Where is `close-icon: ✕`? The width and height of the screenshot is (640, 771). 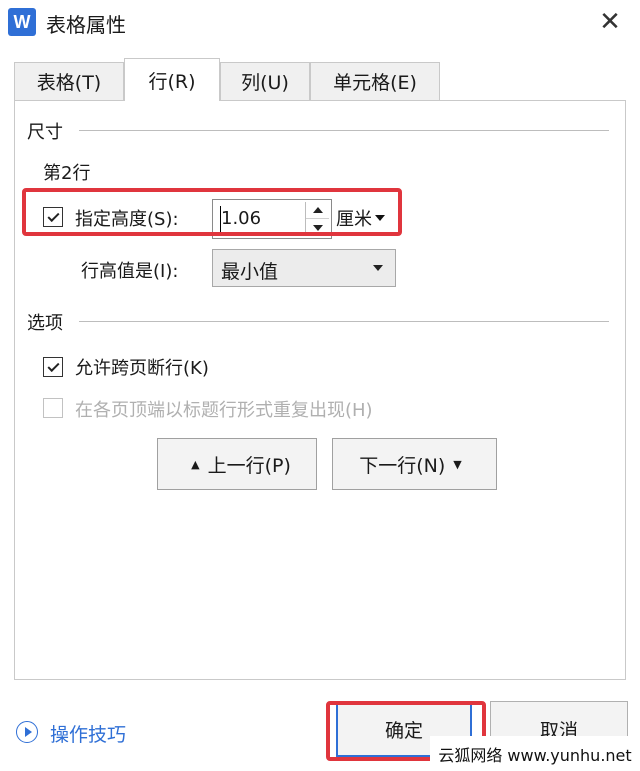
close-icon: ✕ is located at coordinates (610, 22).